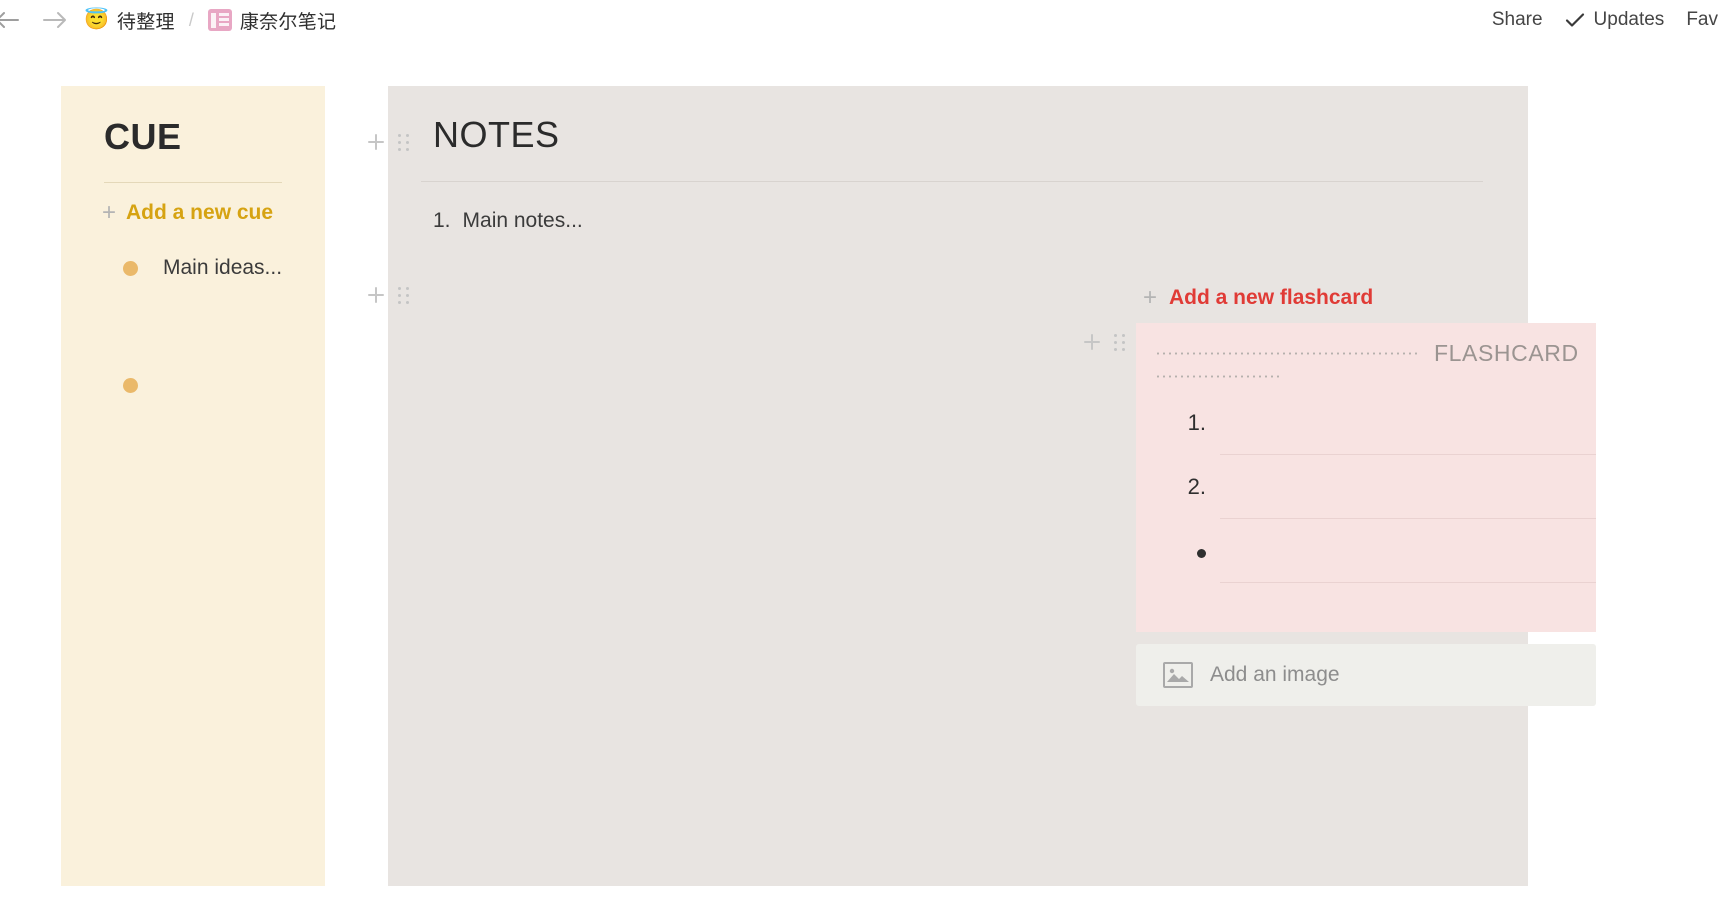 The image size is (1718, 924). Describe the element at coordinates (200, 212) in the screenshot. I see `add-new-cue-label: Add a new cue` at that location.